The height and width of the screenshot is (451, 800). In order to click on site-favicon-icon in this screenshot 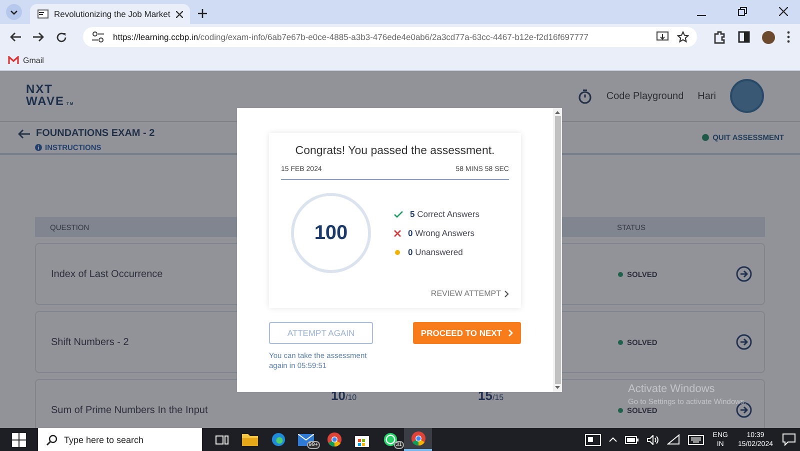, I will do `click(43, 14)`.